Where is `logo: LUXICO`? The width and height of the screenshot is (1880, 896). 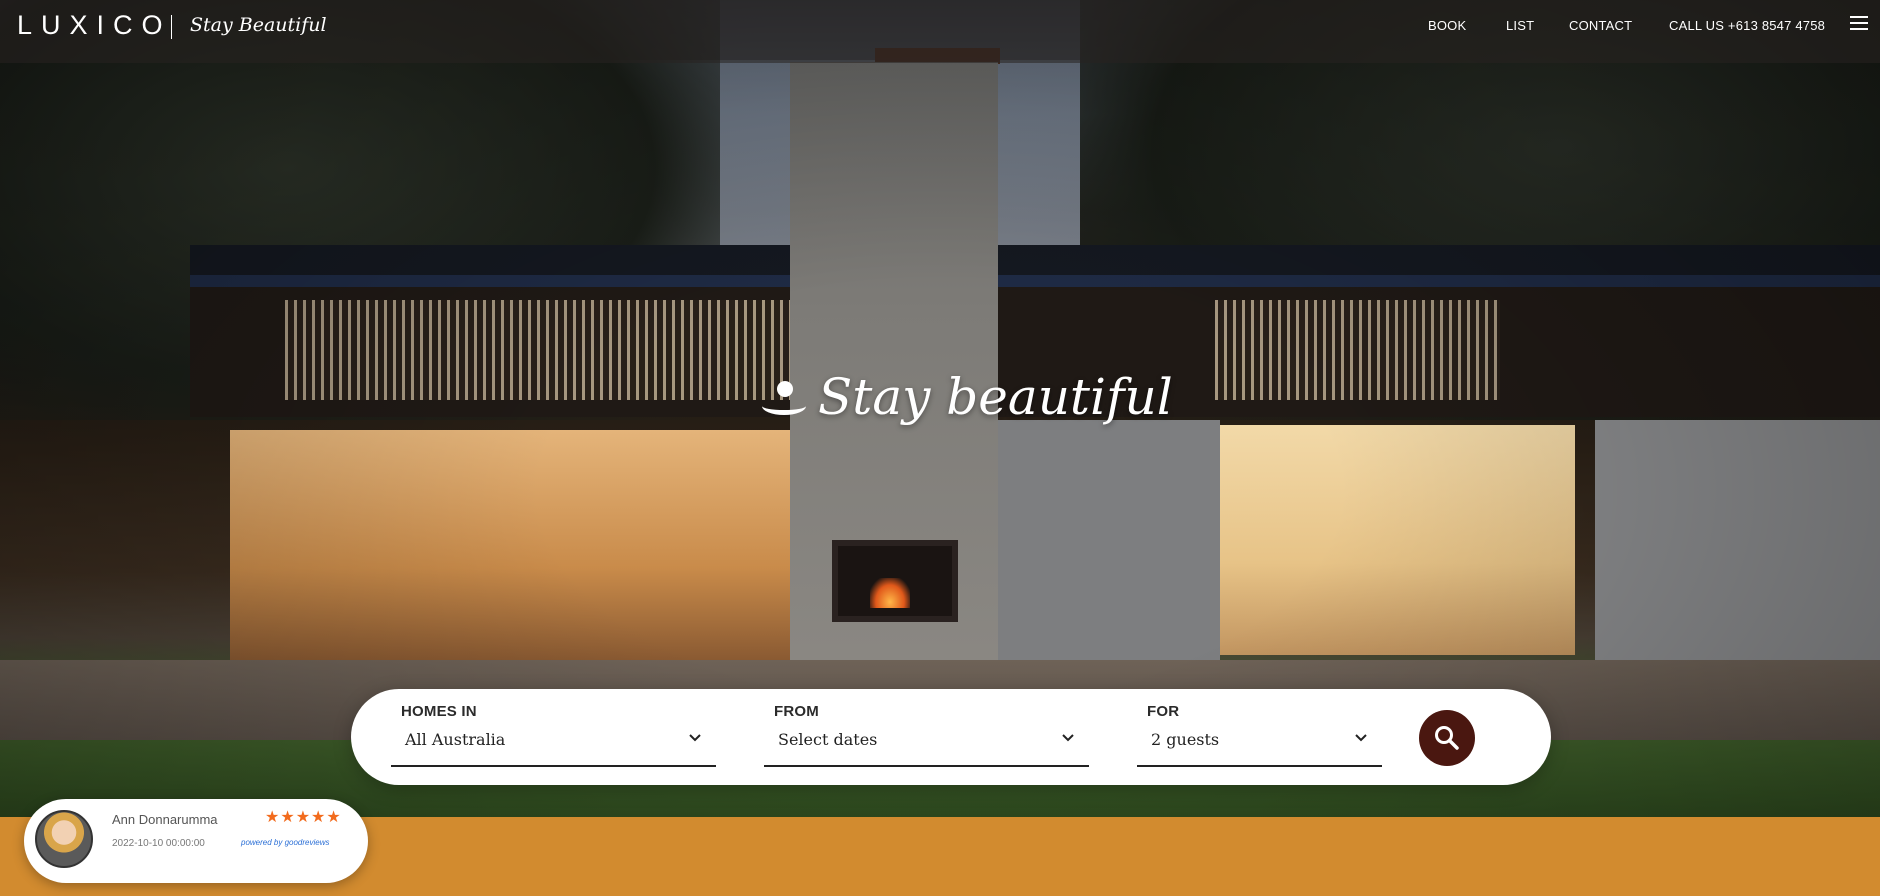 logo: LUXICO is located at coordinates (94, 25).